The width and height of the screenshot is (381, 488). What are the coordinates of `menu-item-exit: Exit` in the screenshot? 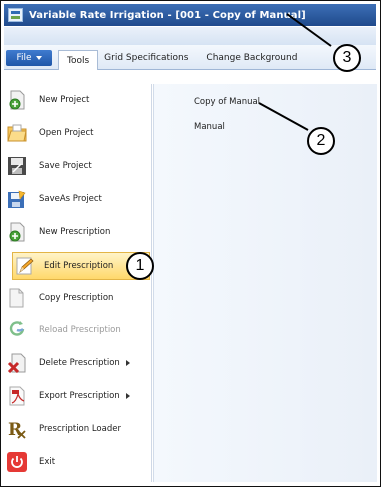 It's located at (77, 462).